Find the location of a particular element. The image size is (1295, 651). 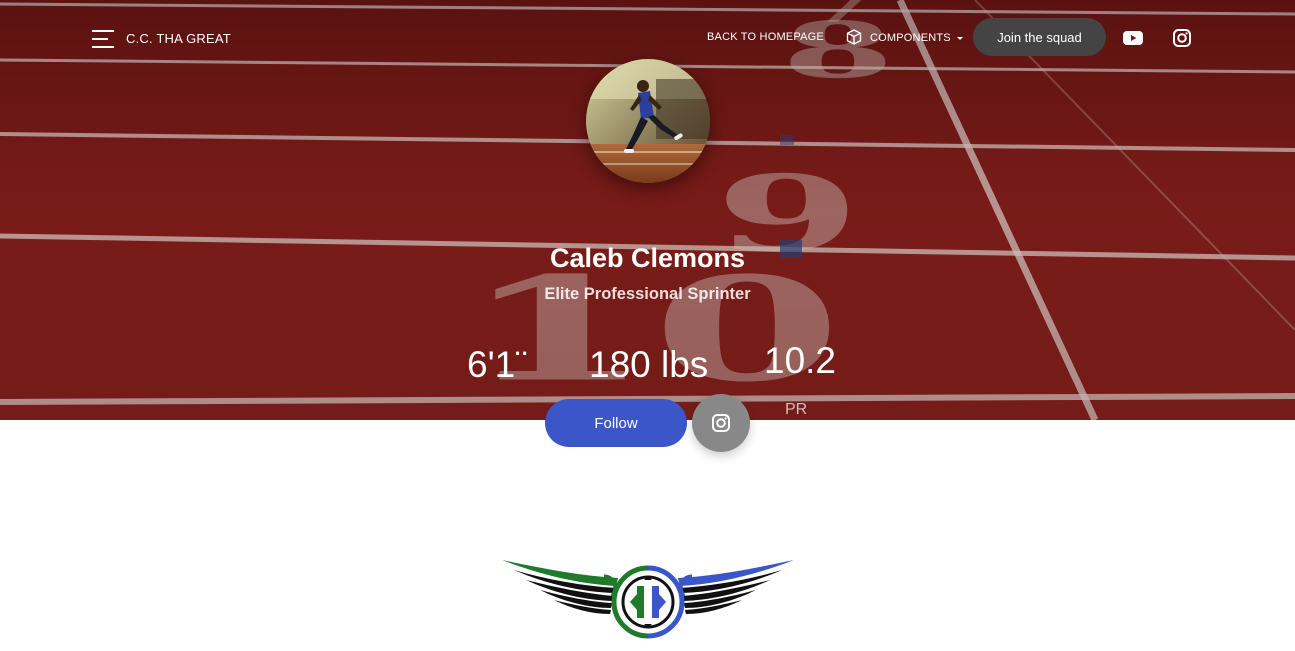

profile-avatar is located at coordinates (648, 121).